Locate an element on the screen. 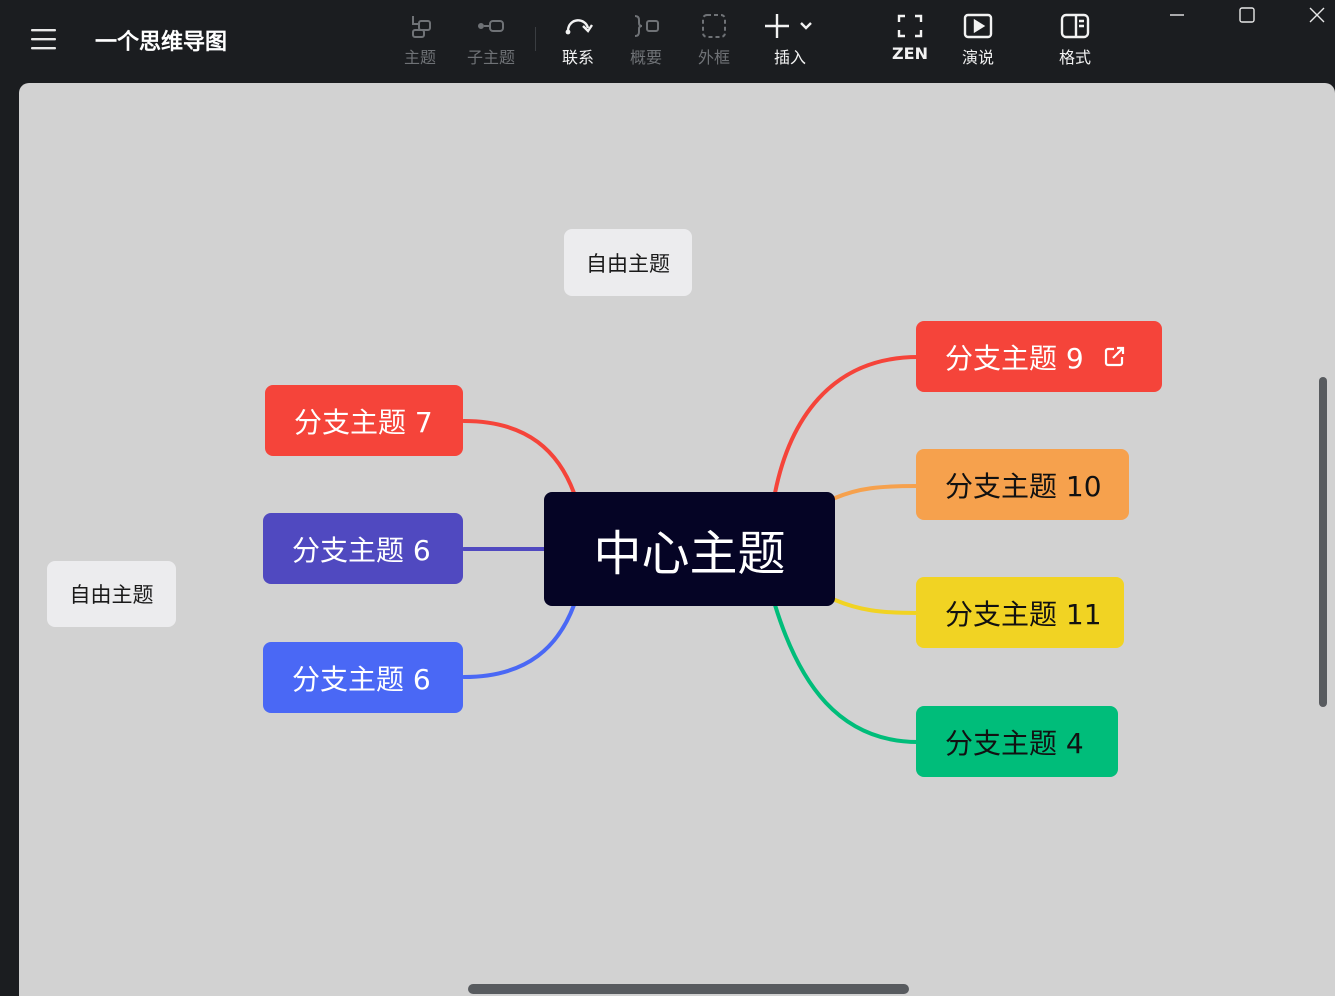  insert-button: 插入 is located at coordinates (790, 41).